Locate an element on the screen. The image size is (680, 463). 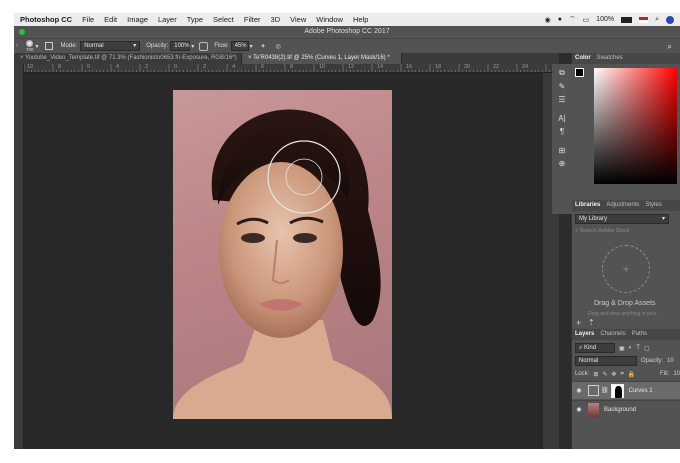
stock-search-field: ⌕ Search Adobe Stock is located at coordinates (626, 232).